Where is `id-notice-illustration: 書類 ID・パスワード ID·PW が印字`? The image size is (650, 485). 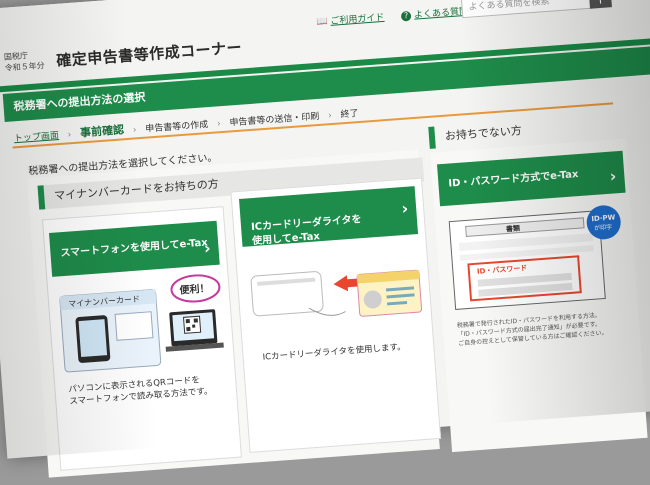
id-notice-illustration: 書類 ID・パスワード ID·PW が印字 is located at coordinates (534, 257).